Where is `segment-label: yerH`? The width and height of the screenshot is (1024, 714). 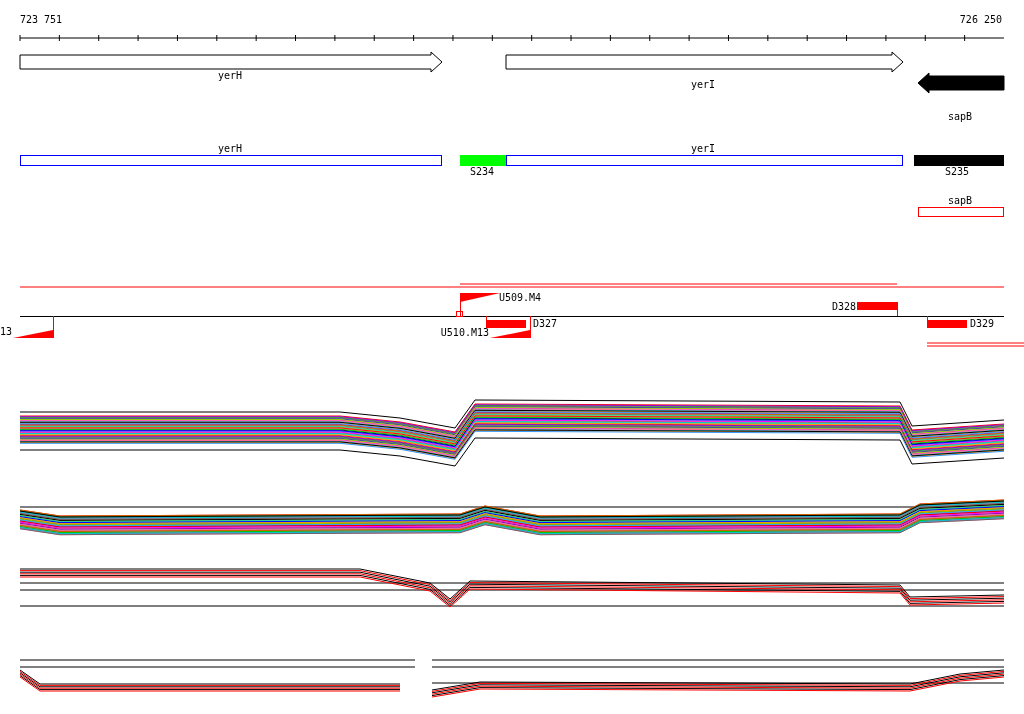
segment-label: yerH is located at coordinates (230, 148).